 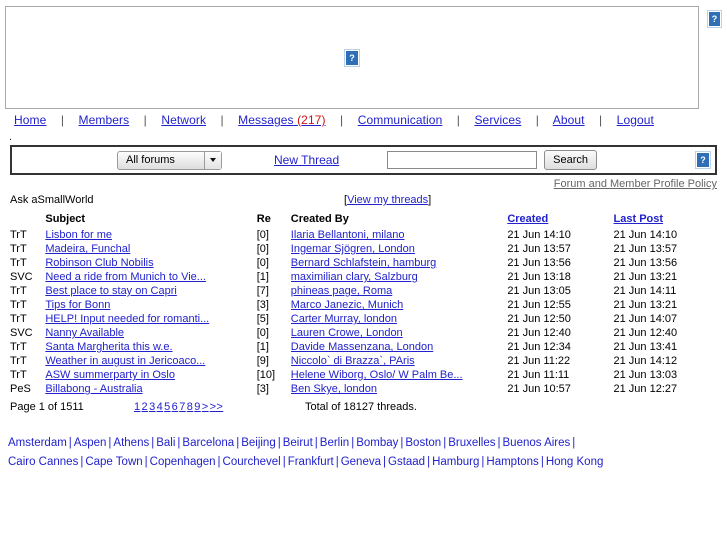 What do you see at coordinates (569, 120) in the screenshot?
I see `nav-item-about: About` at bounding box center [569, 120].